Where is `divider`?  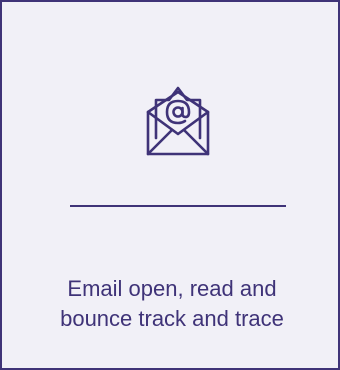 divider is located at coordinates (178, 206).